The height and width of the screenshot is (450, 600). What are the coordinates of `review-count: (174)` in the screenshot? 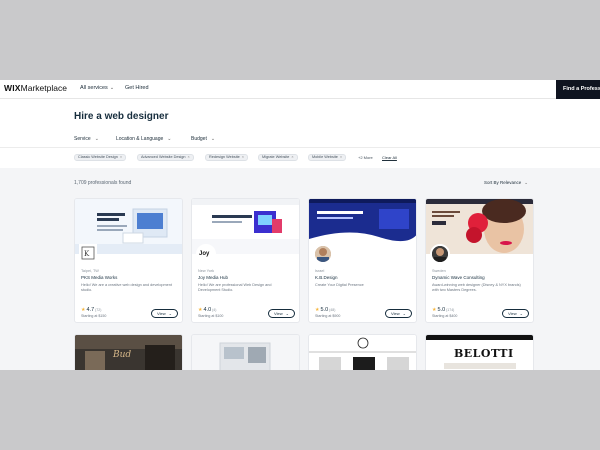 It's located at (450, 310).